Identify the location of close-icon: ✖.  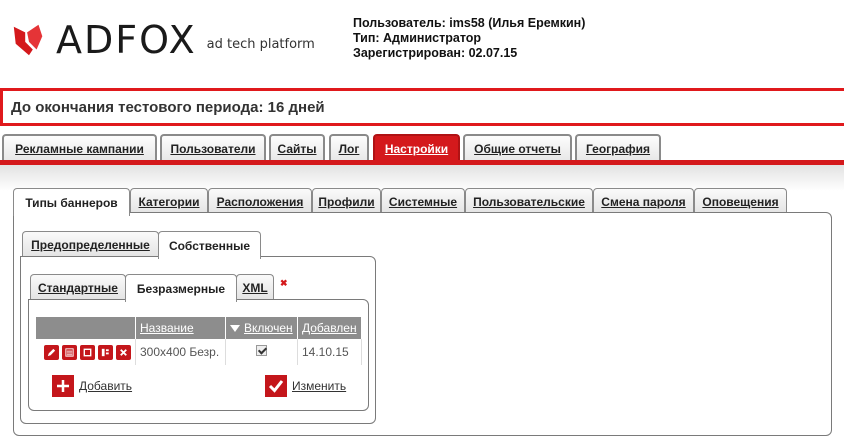
(284, 283).